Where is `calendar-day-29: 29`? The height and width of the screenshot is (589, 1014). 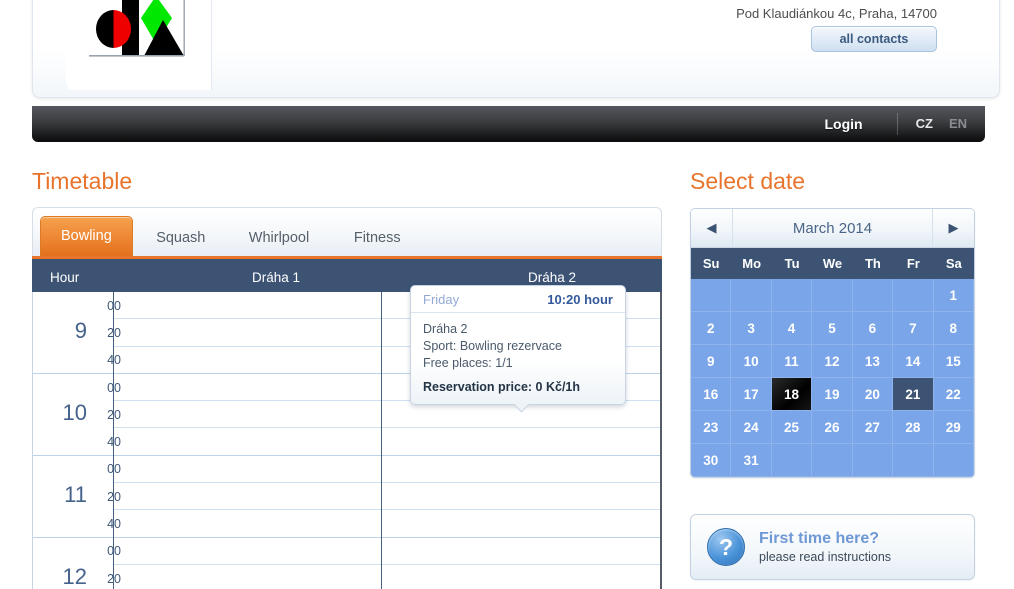
calendar-day-29: 29 is located at coordinates (953, 427).